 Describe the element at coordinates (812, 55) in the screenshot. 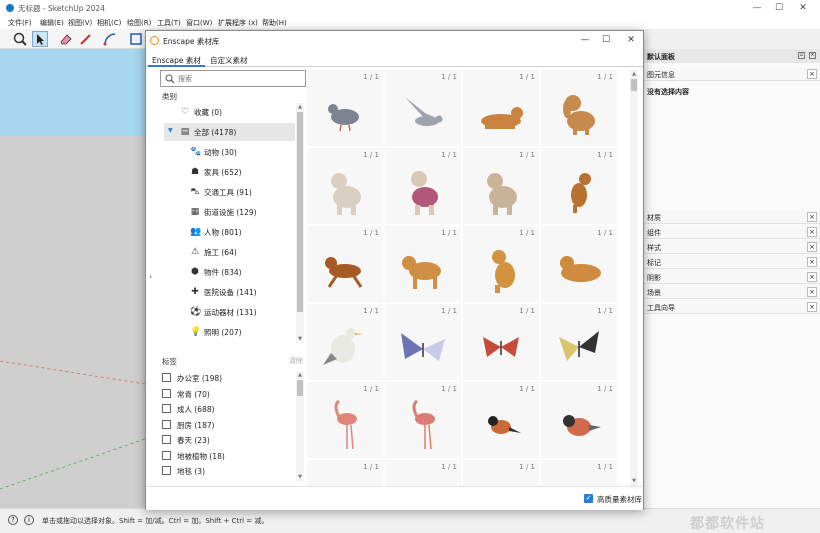

I see `tray-close-icon: ×` at that location.